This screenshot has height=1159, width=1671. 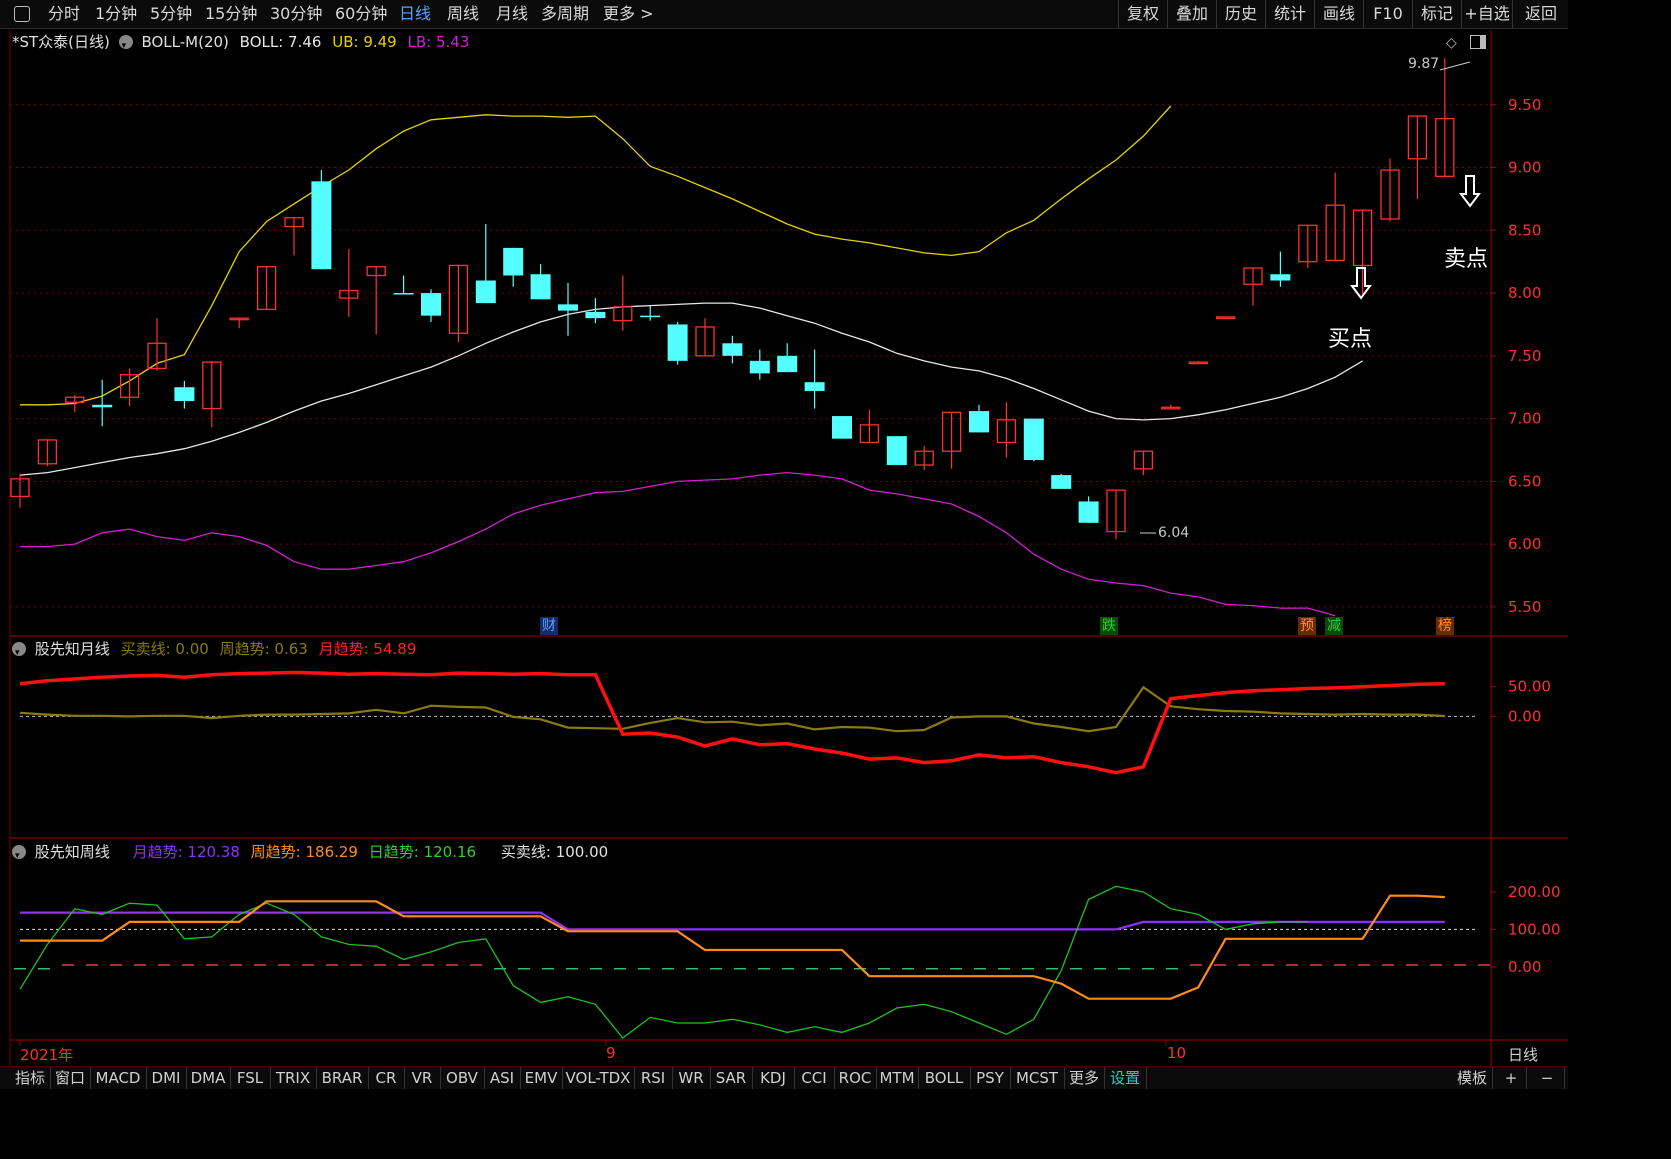 What do you see at coordinates (1524, 105) in the screenshot?
I see `y-tick-label: 9.50` at bounding box center [1524, 105].